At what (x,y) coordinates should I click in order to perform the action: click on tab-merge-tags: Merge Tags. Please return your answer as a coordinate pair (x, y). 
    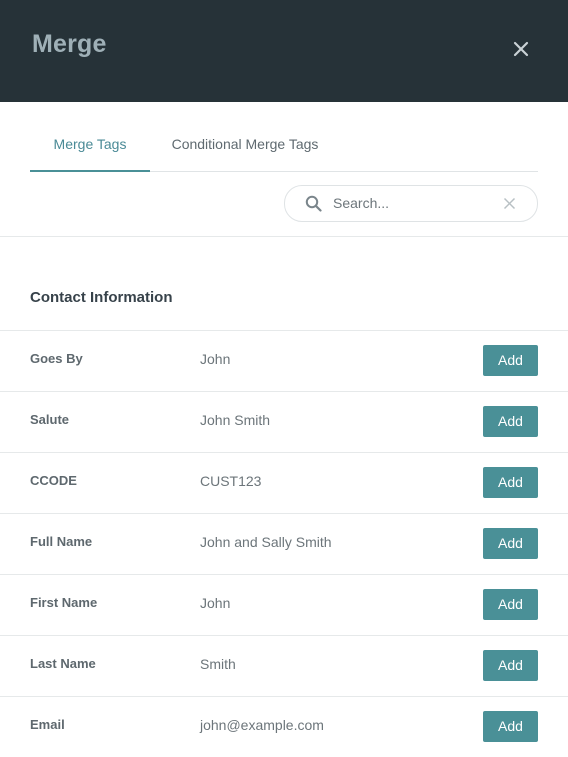
    Looking at the image, I should click on (90, 146).